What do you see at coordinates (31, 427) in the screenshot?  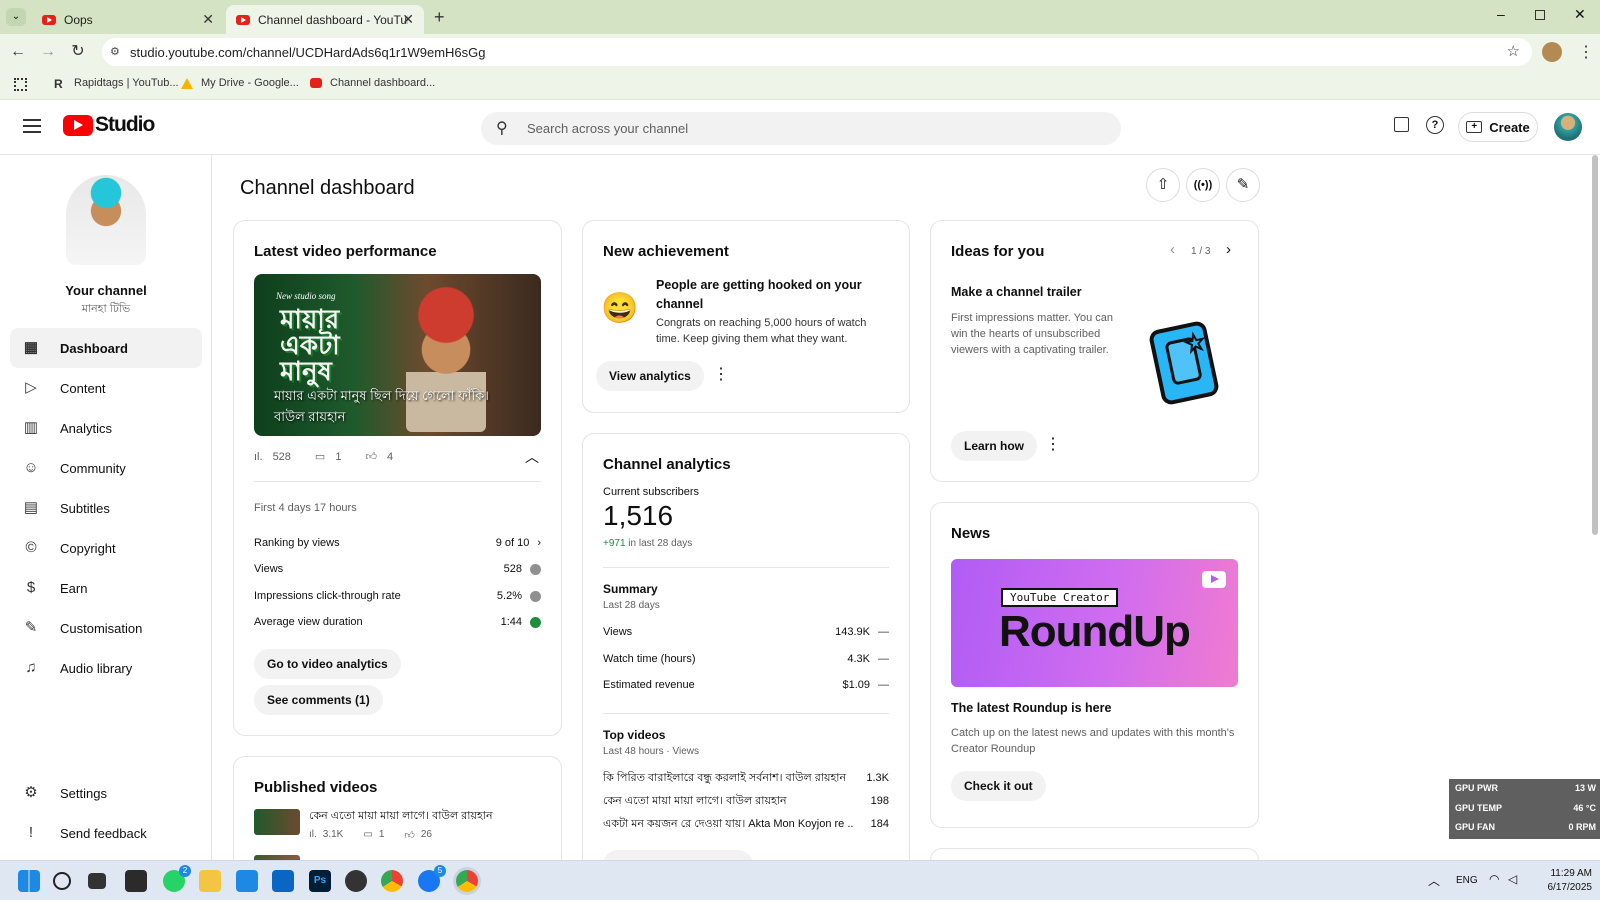 I see `analytics-bars-icon: ▥` at bounding box center [31, 427].